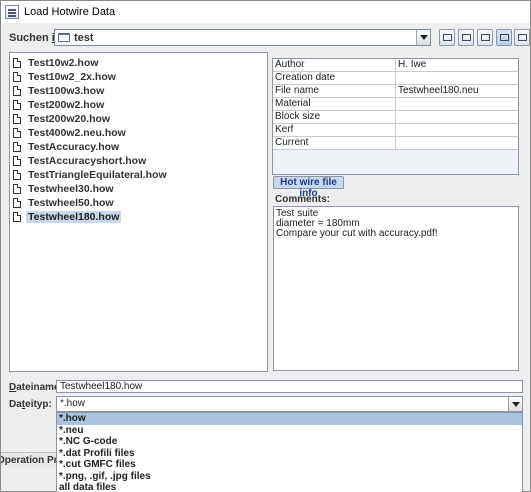  Describe the element at coordinates (73, 403) in the screenshot. I see `filetype-value: *.how` at that location.